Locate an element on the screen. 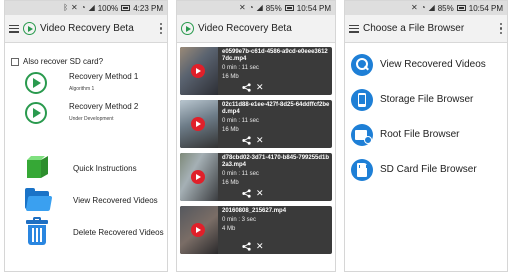 This screenshot has width=512, height=272. sd-card-checkbox is located at coordinates (15, 61).